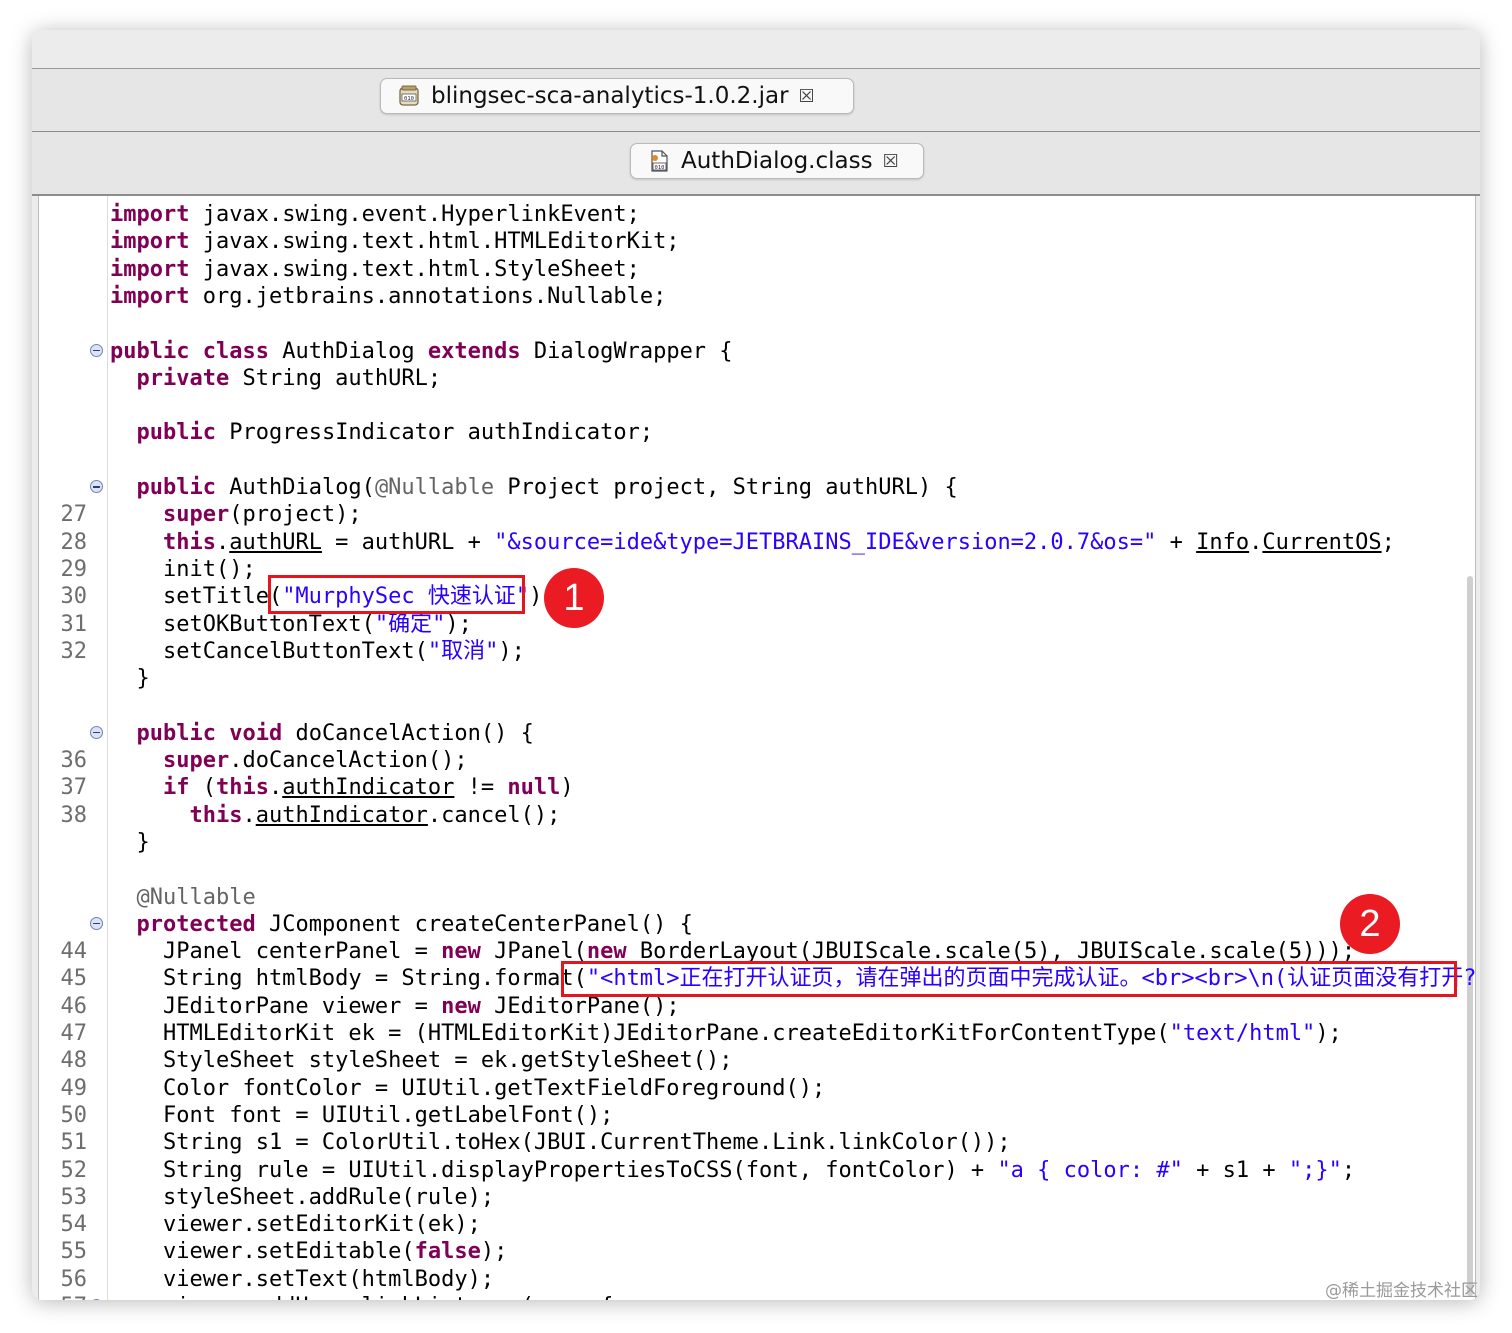 The height and width of the screenshot is (1333, 1512). What do you see at coordinates (1348, 1170) in the screenshot?
I see `code-token: ;` at bounding box center [1348, 1170].